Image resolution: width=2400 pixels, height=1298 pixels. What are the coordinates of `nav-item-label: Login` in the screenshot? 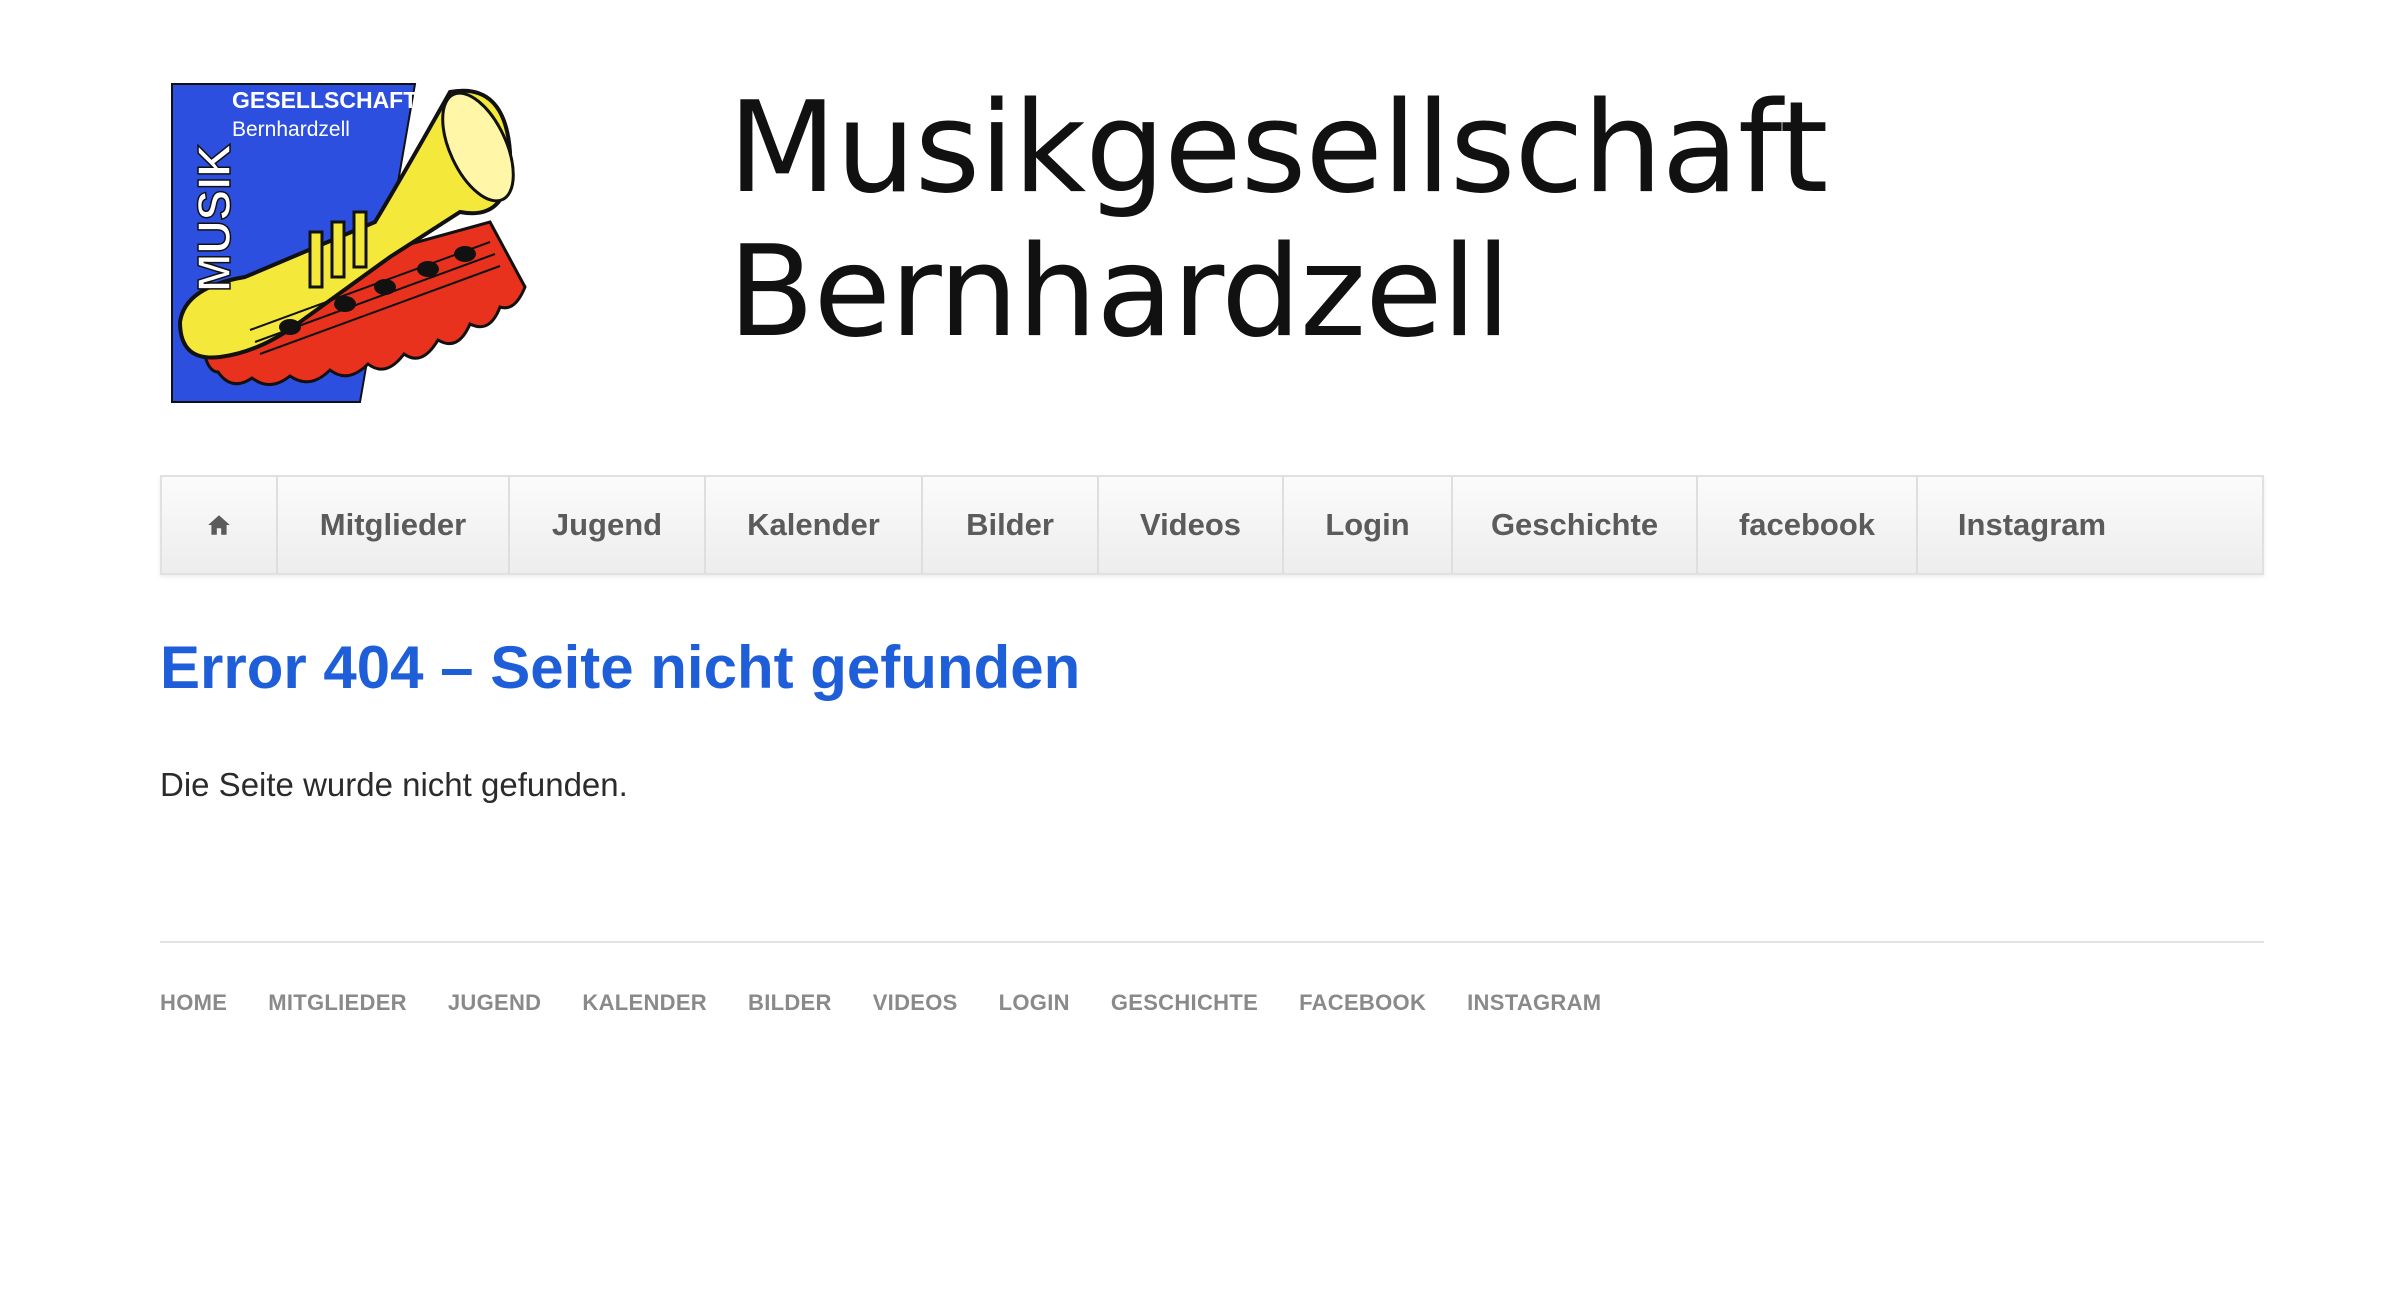 It's located at (1367, 524).